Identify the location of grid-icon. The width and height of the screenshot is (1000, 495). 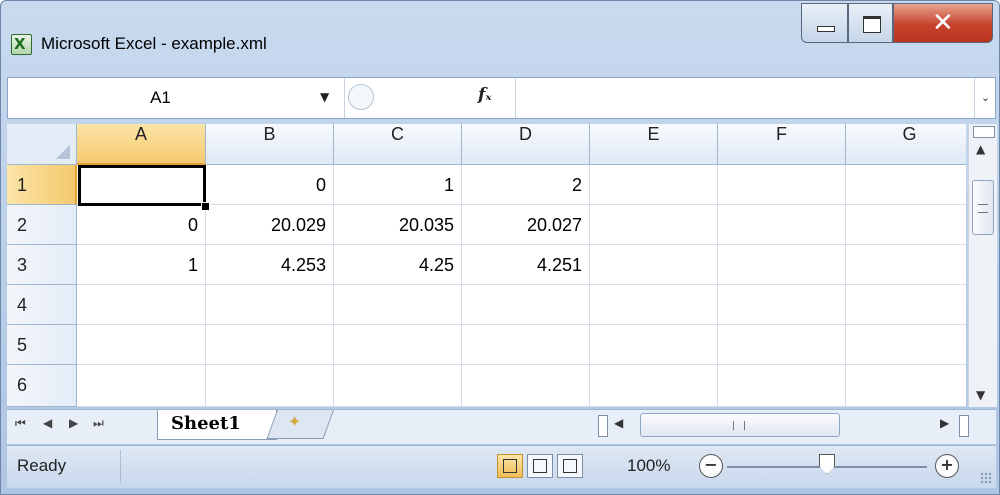
(510, 466).